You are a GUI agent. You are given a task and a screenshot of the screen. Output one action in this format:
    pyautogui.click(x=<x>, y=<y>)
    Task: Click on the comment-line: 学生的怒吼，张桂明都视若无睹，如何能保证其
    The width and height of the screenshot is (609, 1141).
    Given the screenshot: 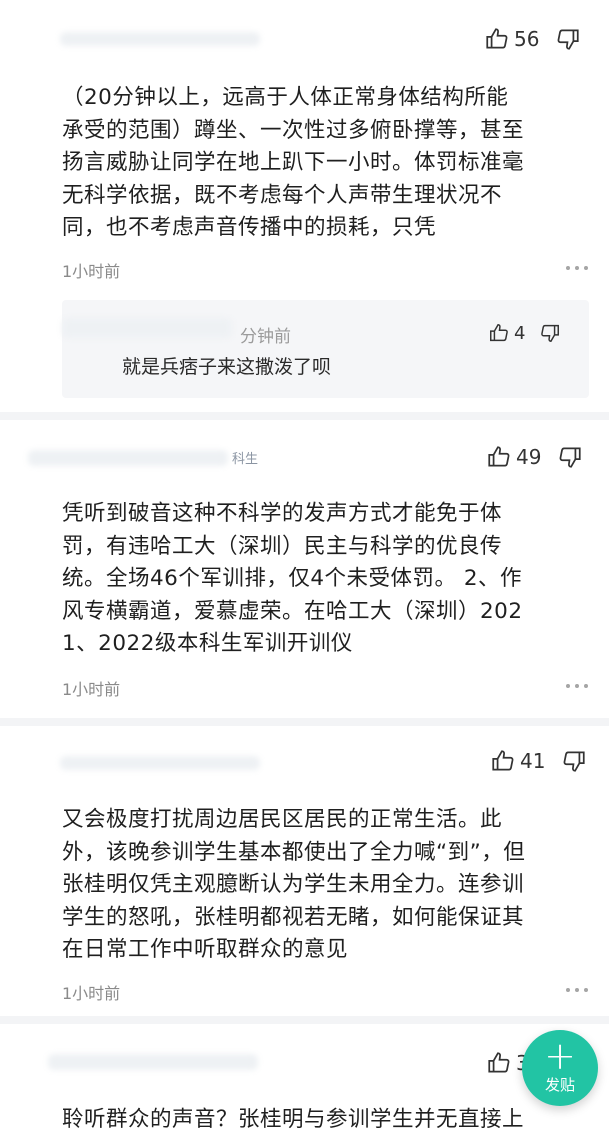 What is the action you would take?
    pyautogui.click(x=293, y=917)
    